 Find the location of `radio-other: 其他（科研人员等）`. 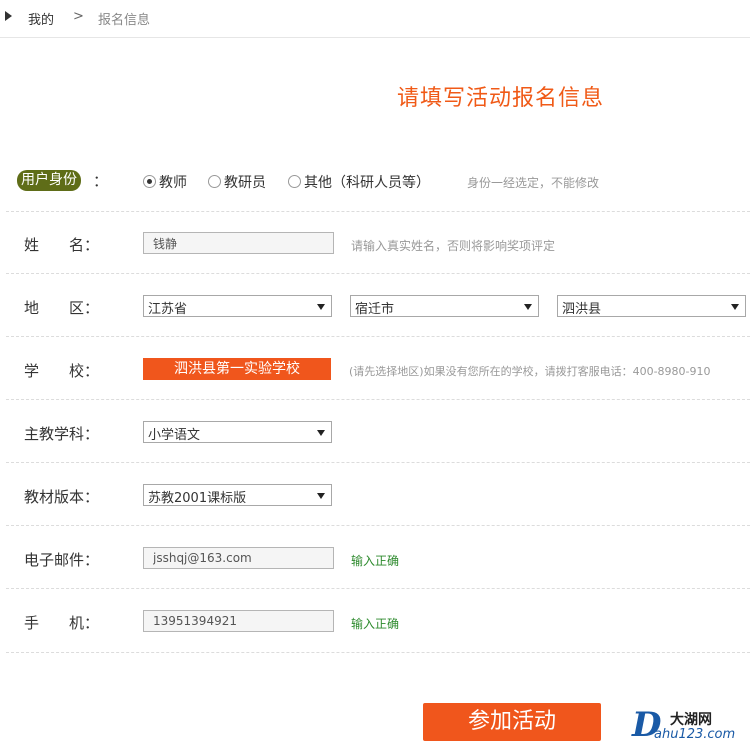

radio-other: 其他（科研人员等） is located at coordinates (359, 181).